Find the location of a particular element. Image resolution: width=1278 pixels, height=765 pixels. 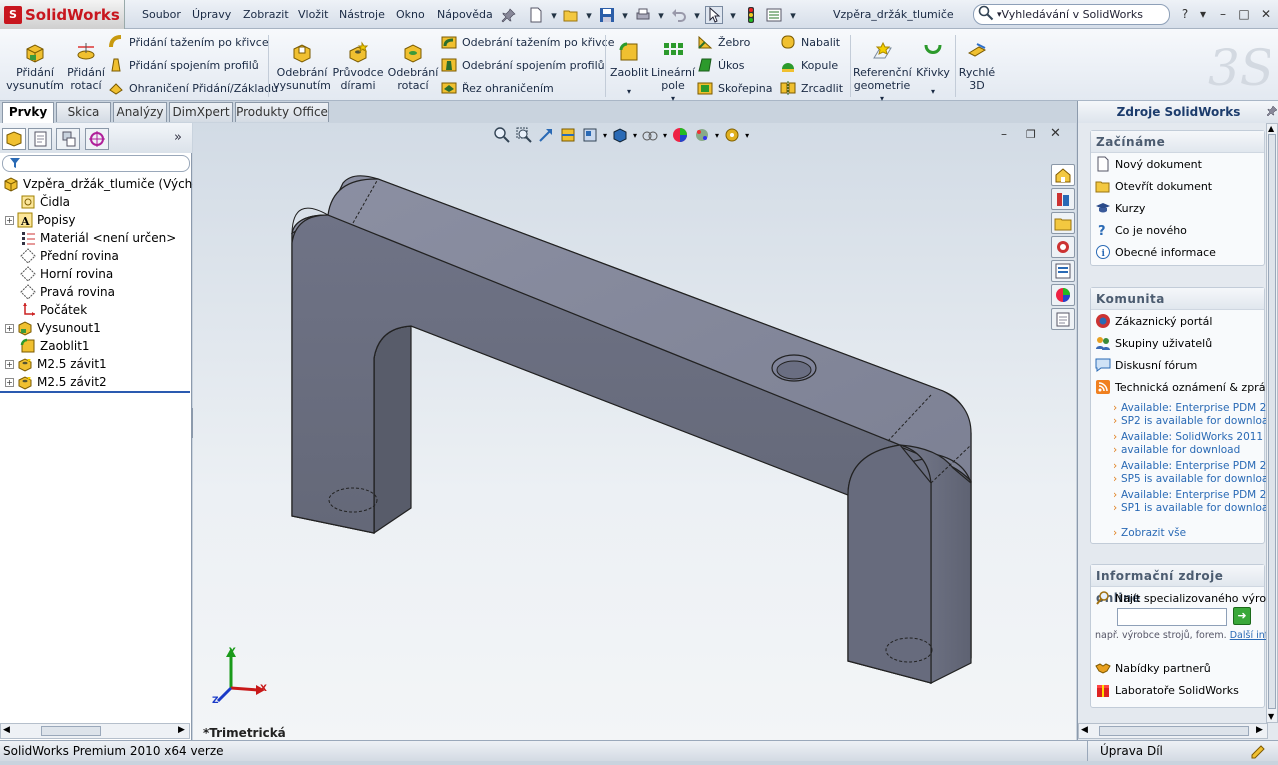

custom-properties-tab-icon is located at coordinates (1063, 319).